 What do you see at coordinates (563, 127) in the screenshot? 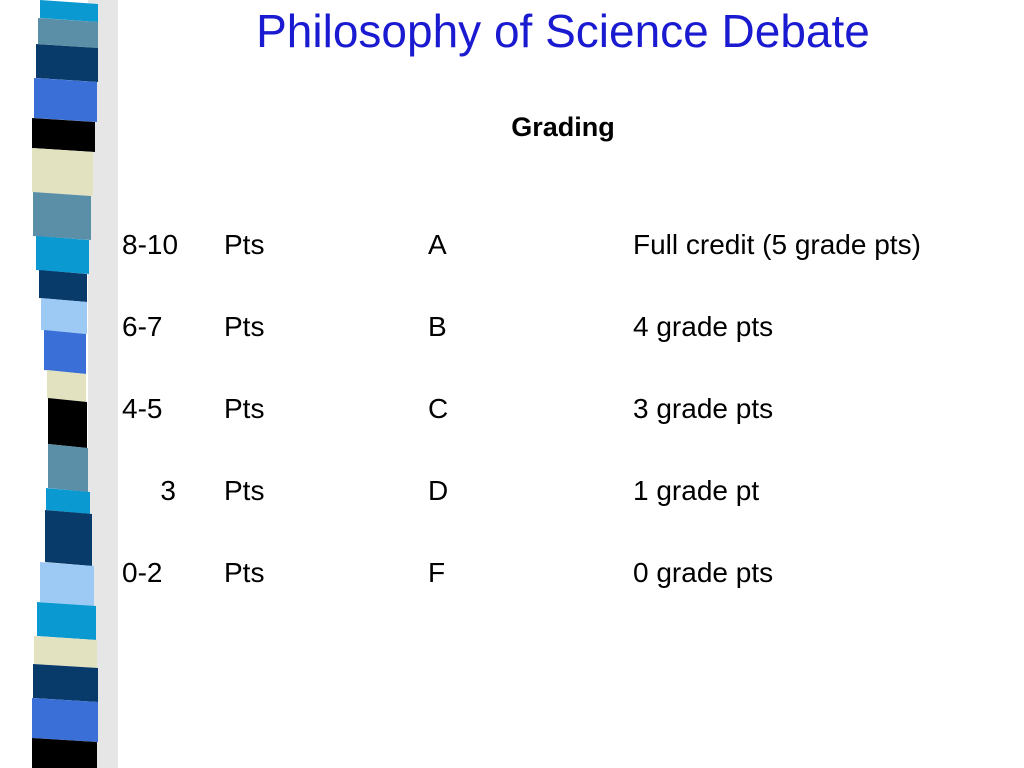
I see `slide-subtitle: Grading` at bounding box center [563, 127].